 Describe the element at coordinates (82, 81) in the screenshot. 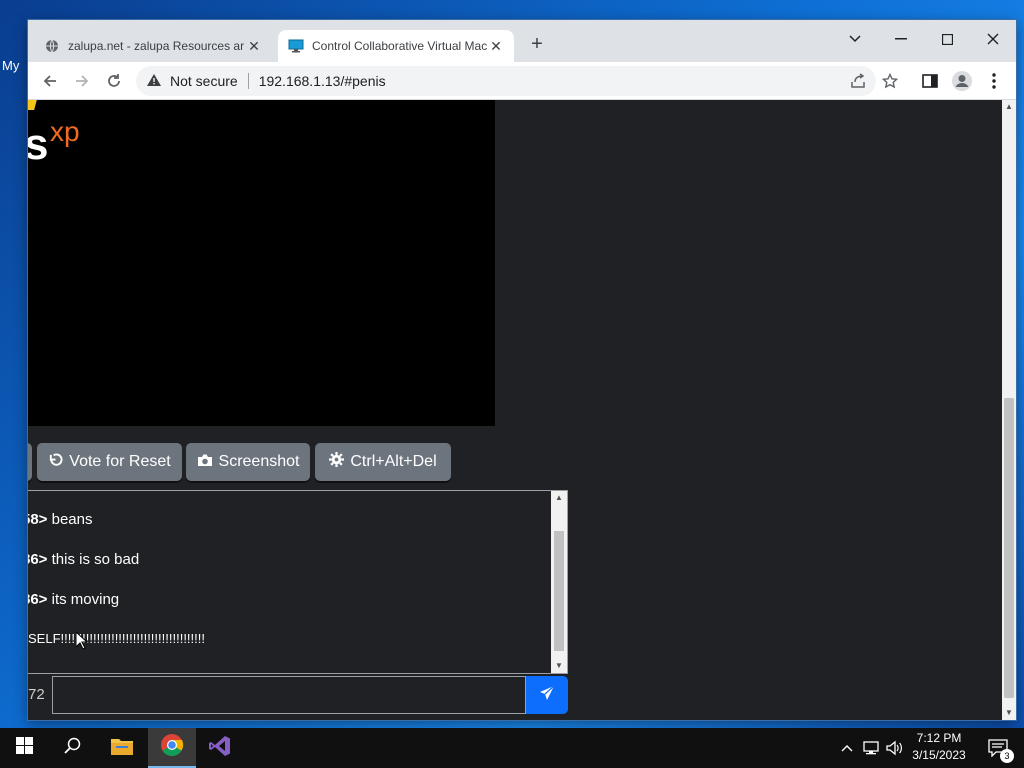

I see `forward-button` at that location.